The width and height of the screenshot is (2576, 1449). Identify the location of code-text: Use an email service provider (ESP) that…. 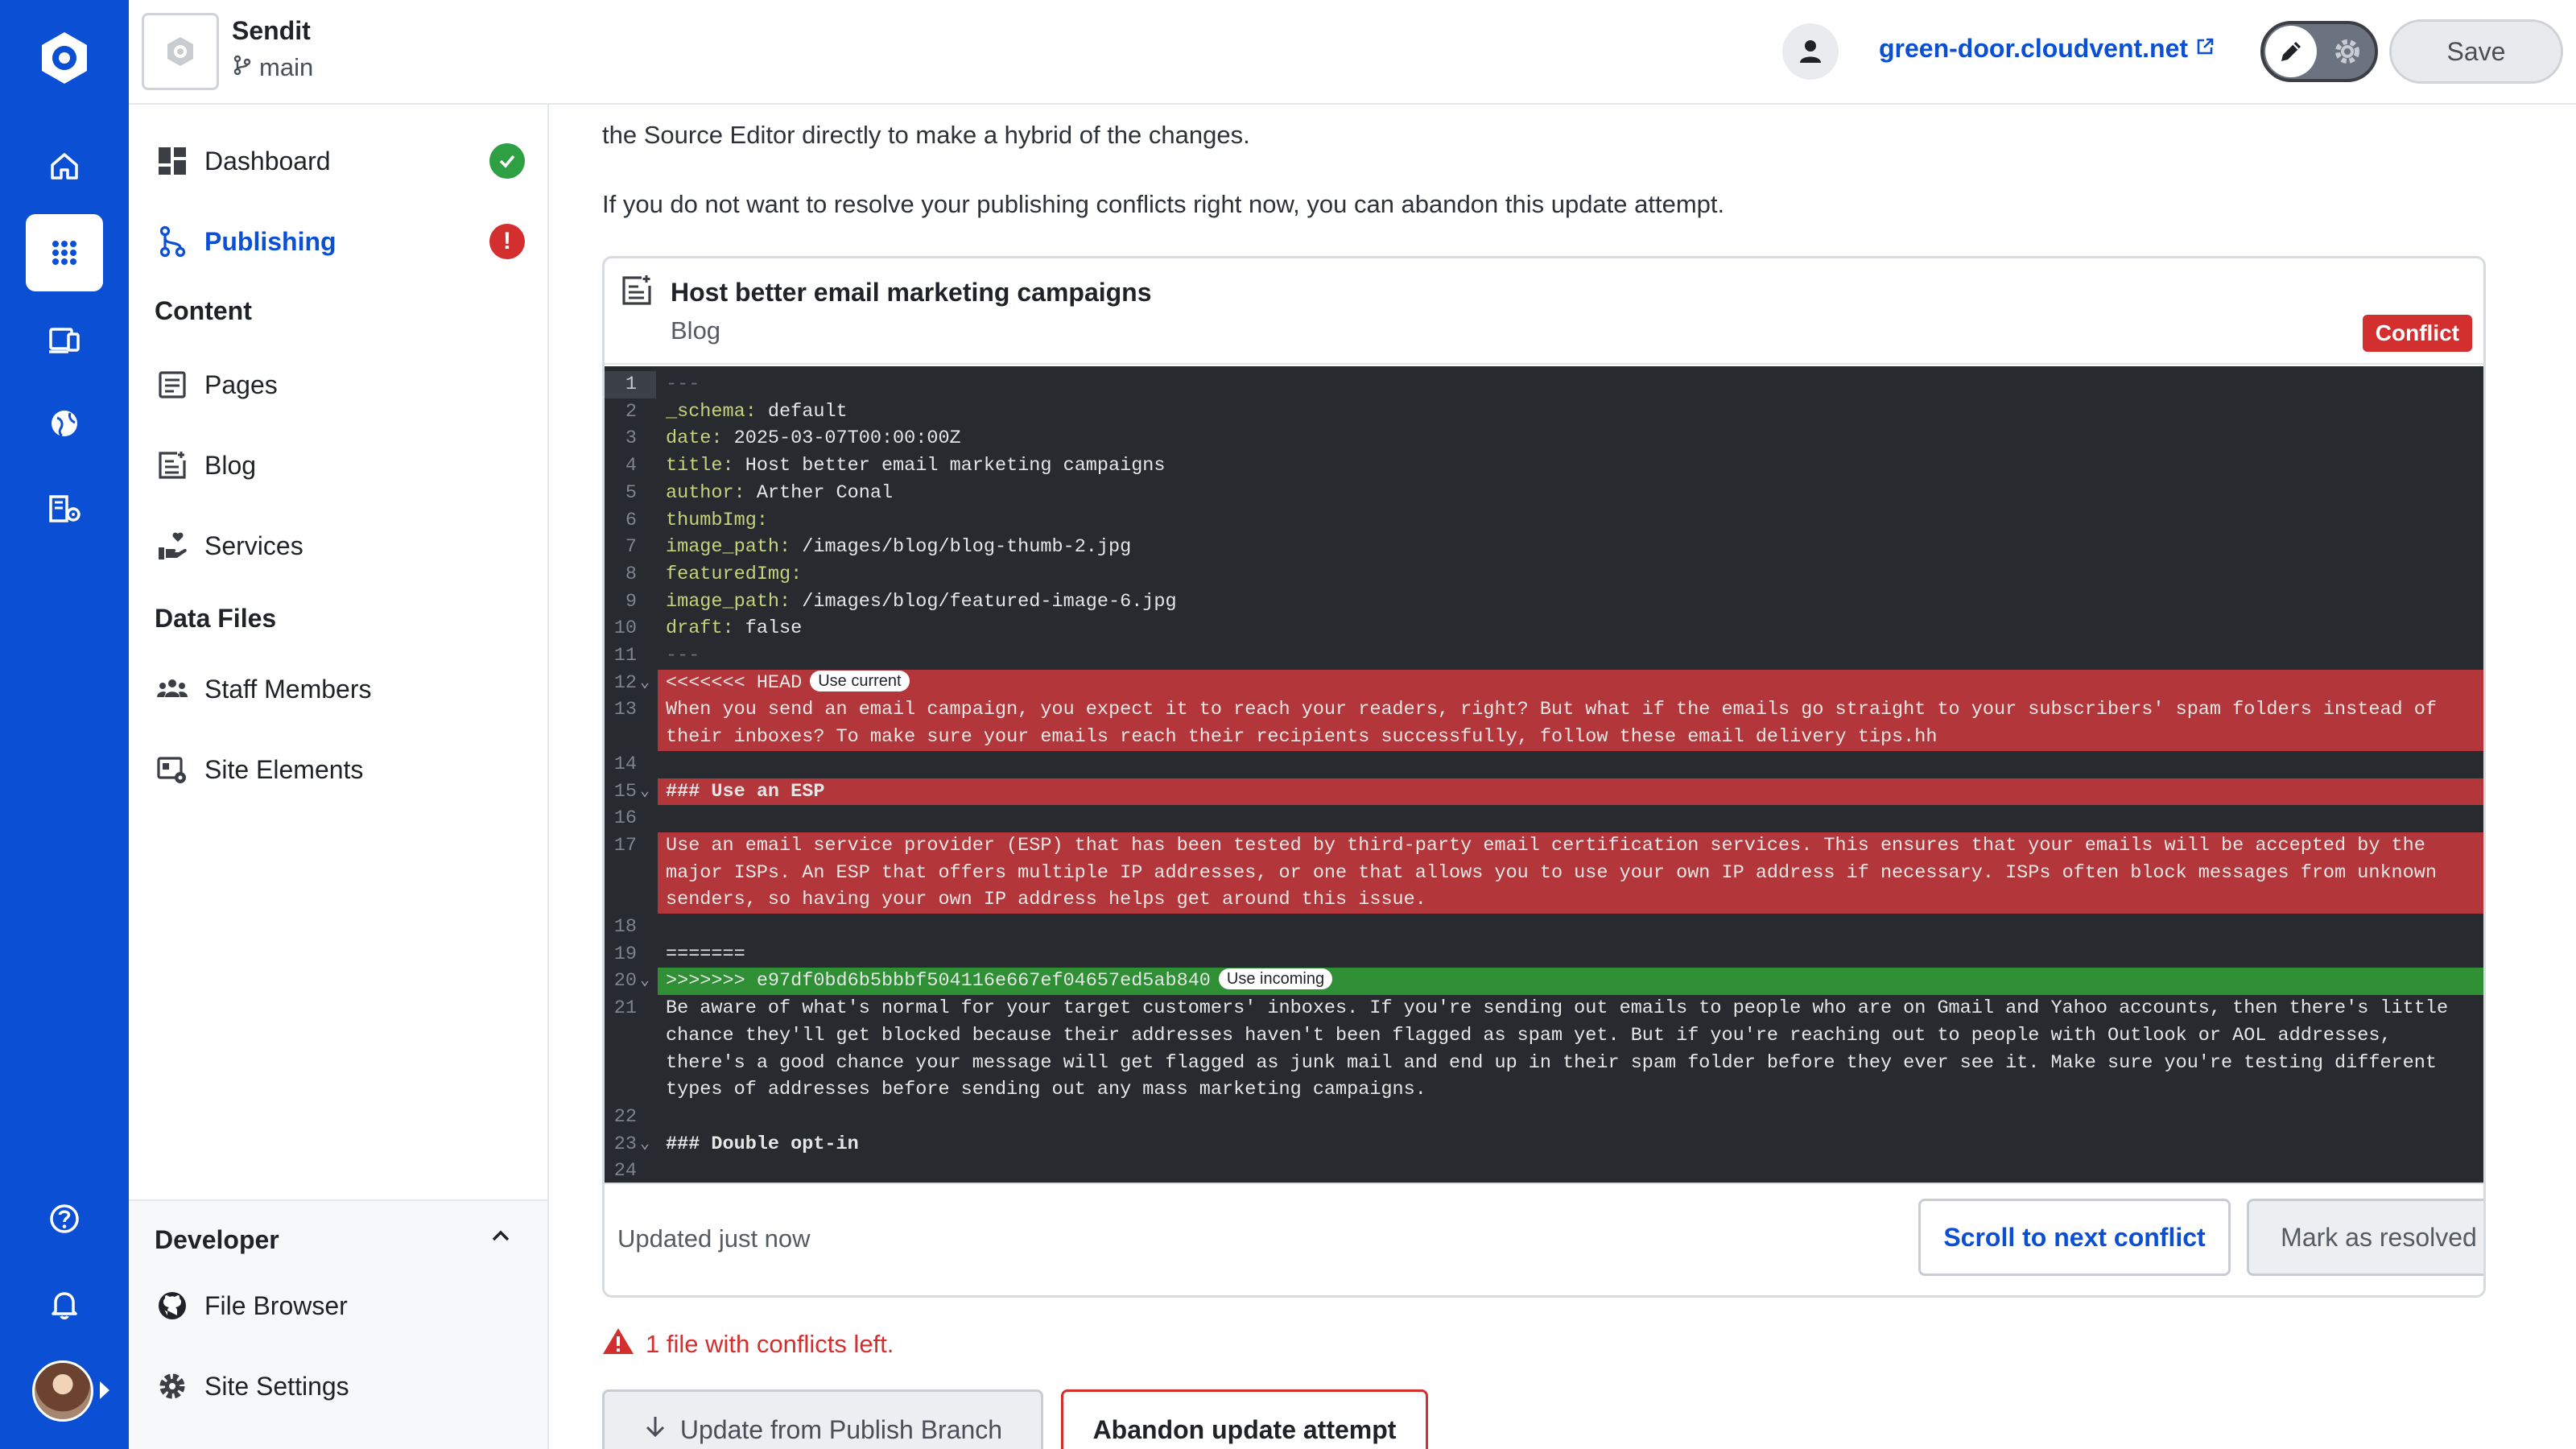
(1557, 872).